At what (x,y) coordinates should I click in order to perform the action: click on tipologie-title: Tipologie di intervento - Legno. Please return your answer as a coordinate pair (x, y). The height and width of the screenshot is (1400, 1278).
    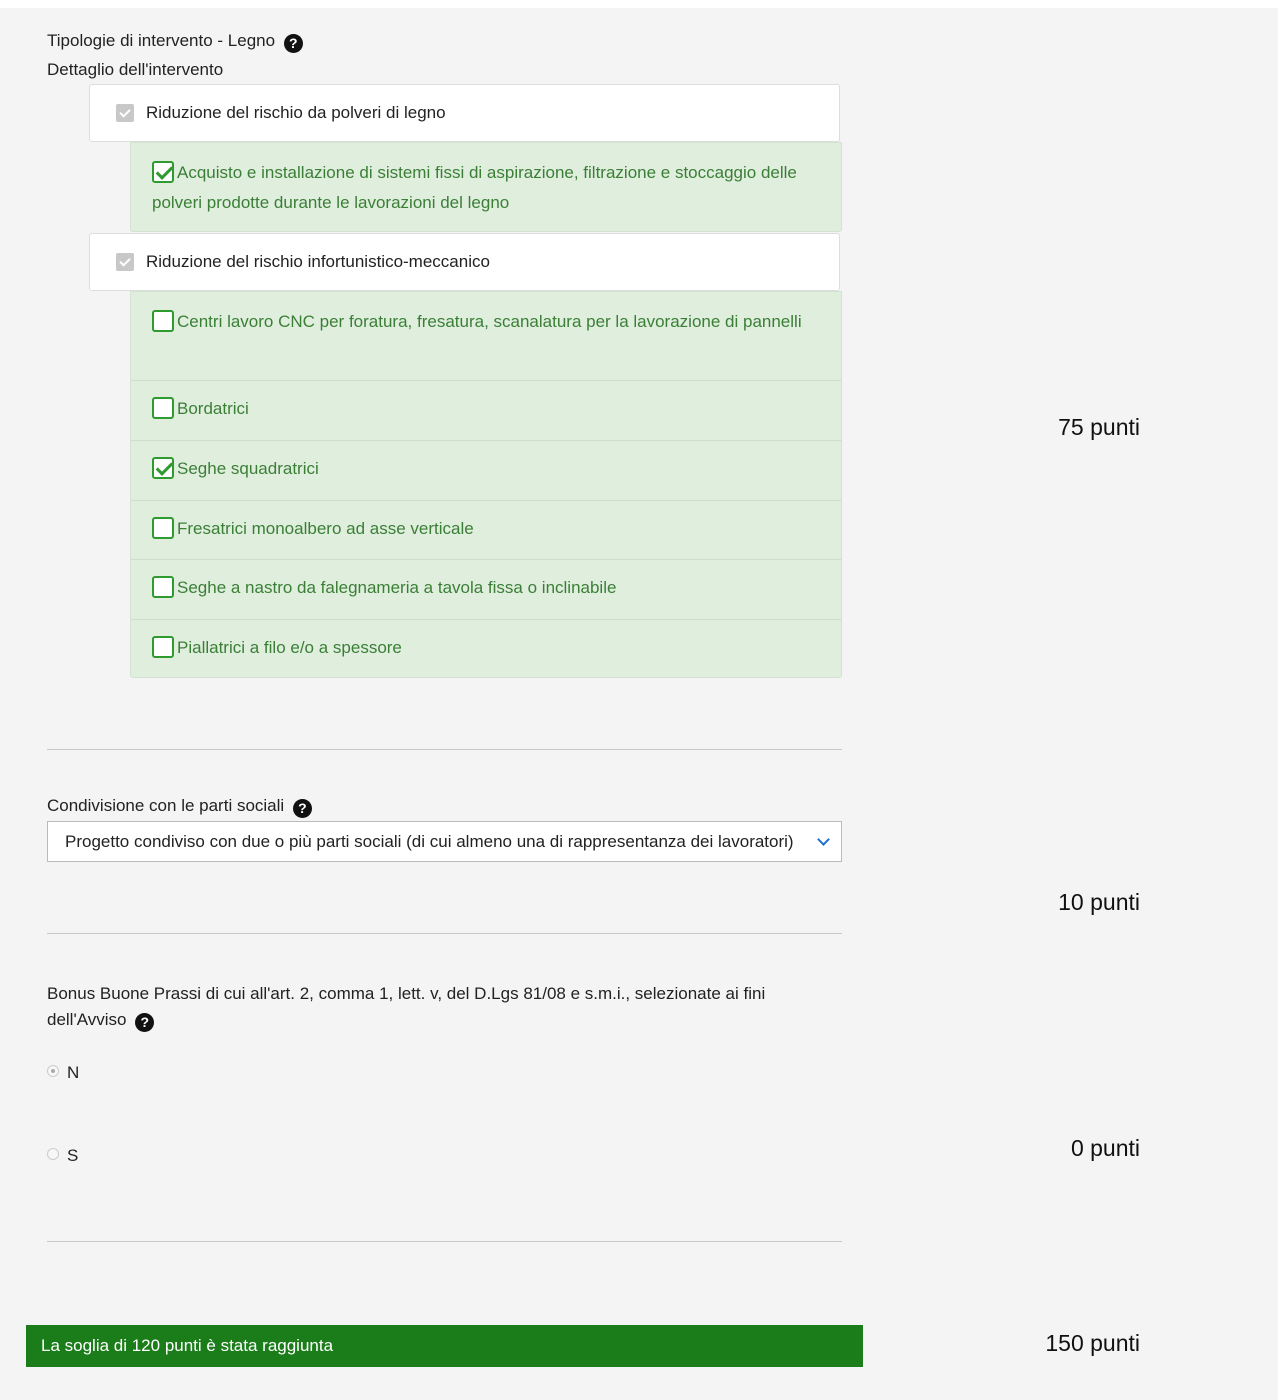
    Looking at the image, I should click on (161, 40).